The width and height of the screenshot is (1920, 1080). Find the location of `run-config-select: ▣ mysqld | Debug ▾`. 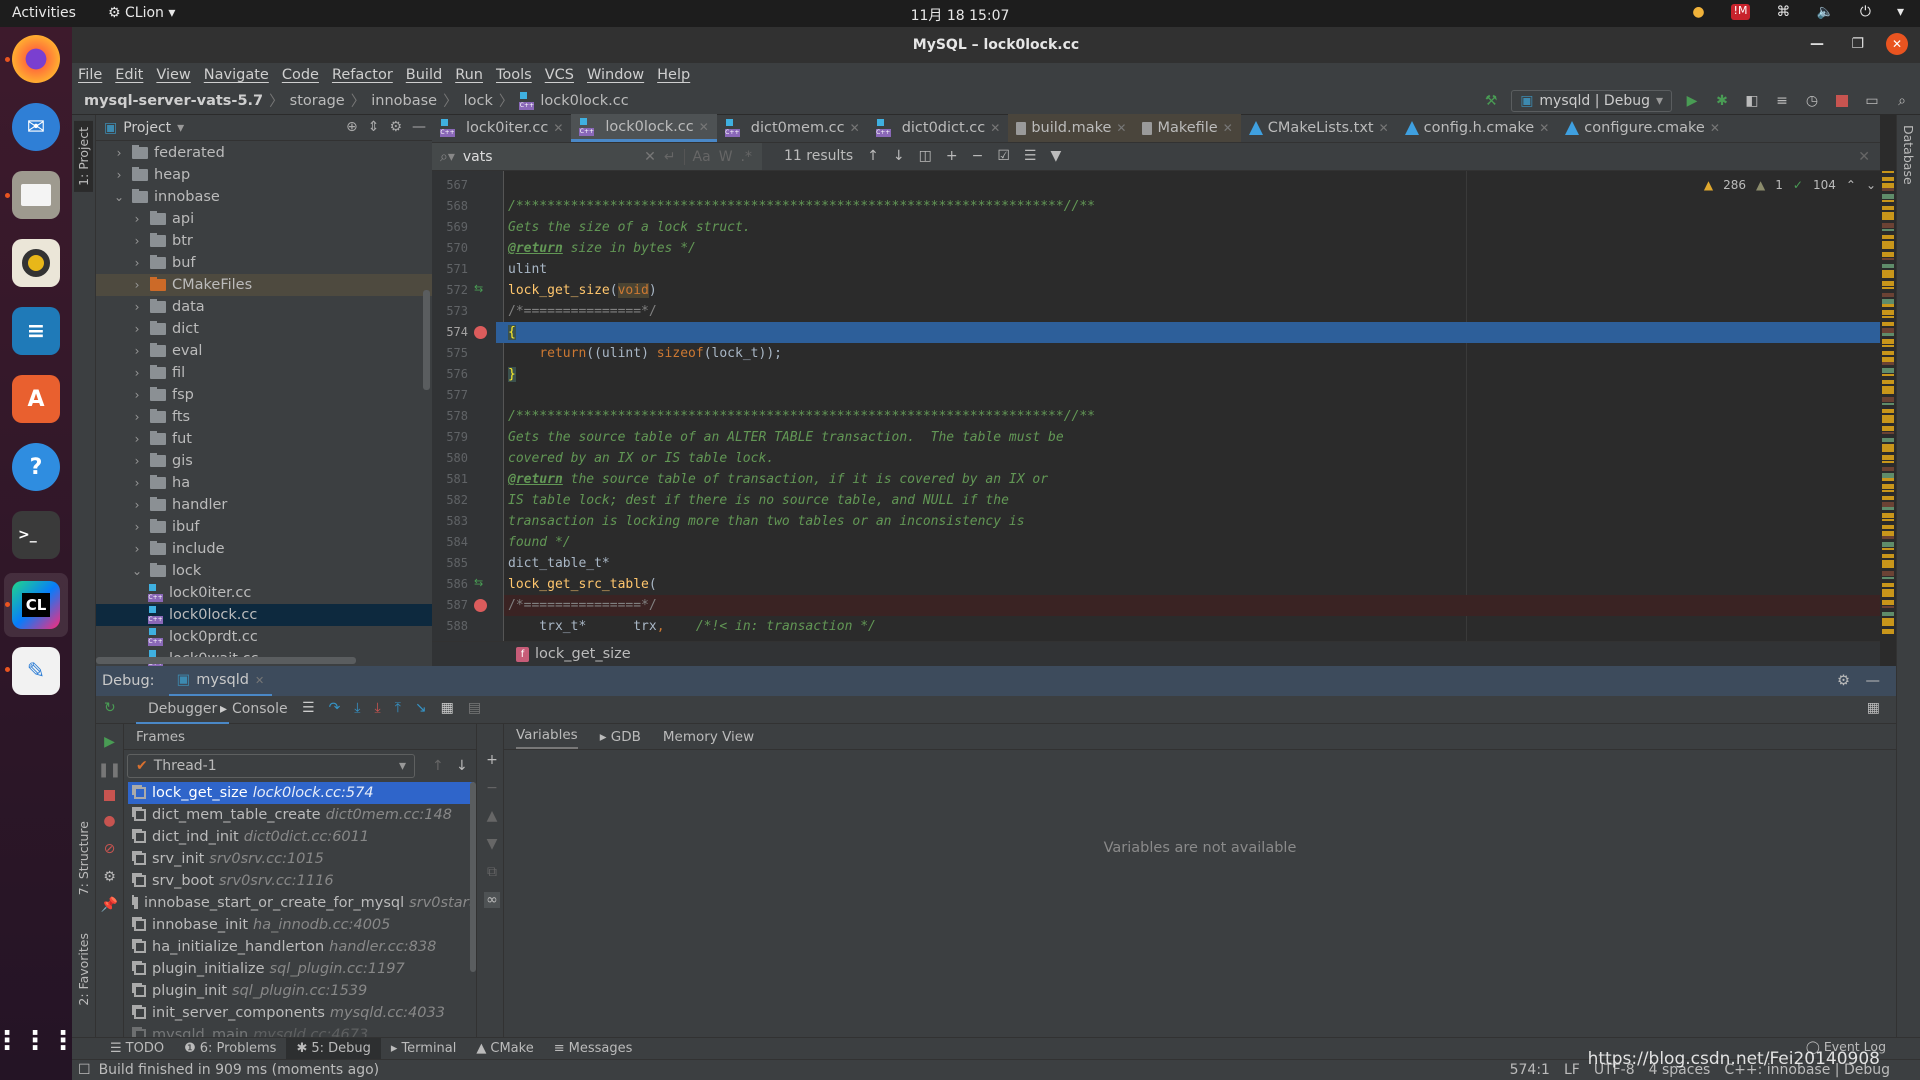

run-config-select: ▣ mysqld | Debug ▾ is located at coordinates (1591, 101).